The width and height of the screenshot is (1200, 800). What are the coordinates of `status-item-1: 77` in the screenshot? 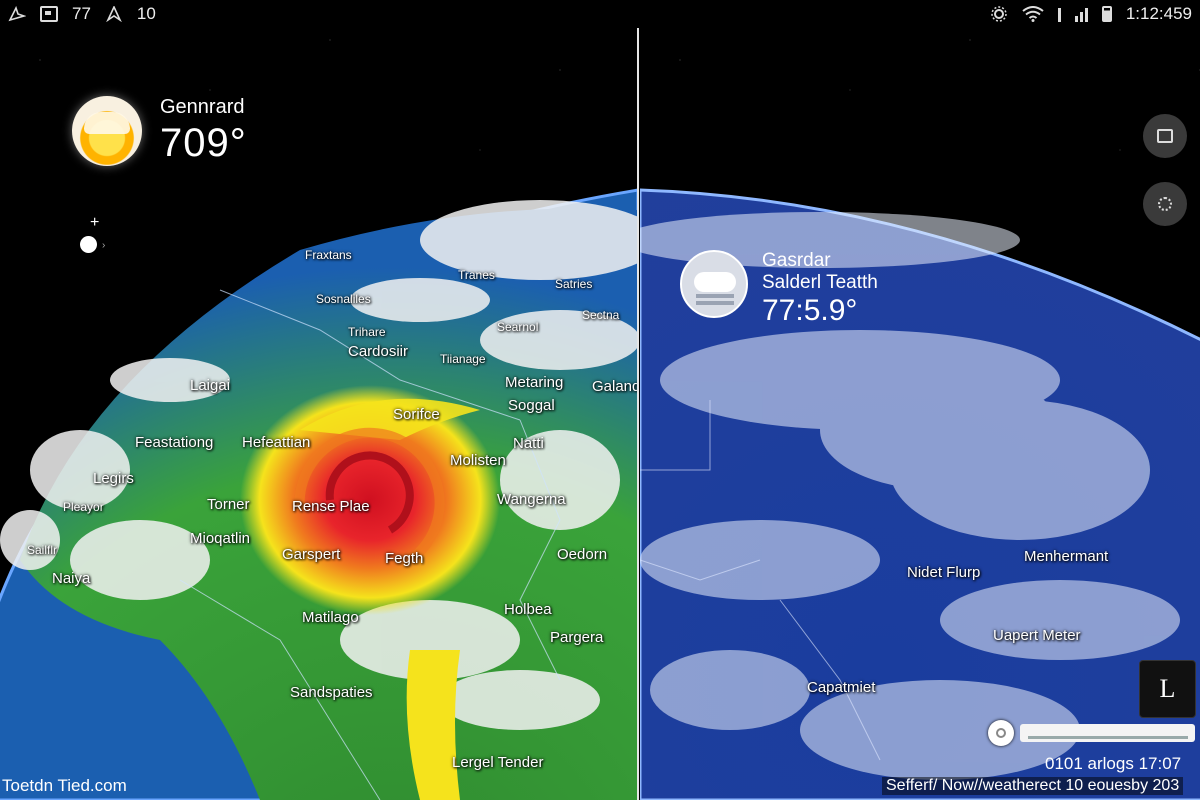 It's located at (81, 13).